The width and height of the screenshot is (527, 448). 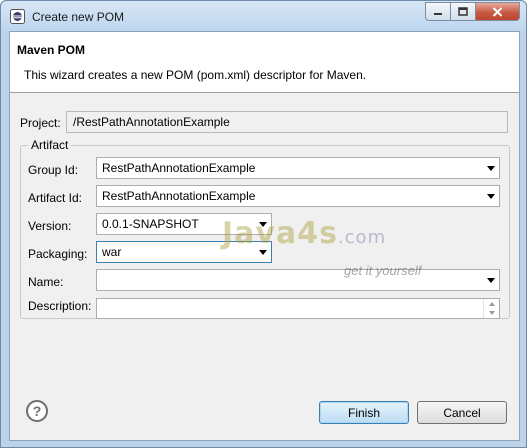 What do you see at coordinates (46, 282) in the screenshot?
I see `name-label: Name:` at bounding box center [46, 282].